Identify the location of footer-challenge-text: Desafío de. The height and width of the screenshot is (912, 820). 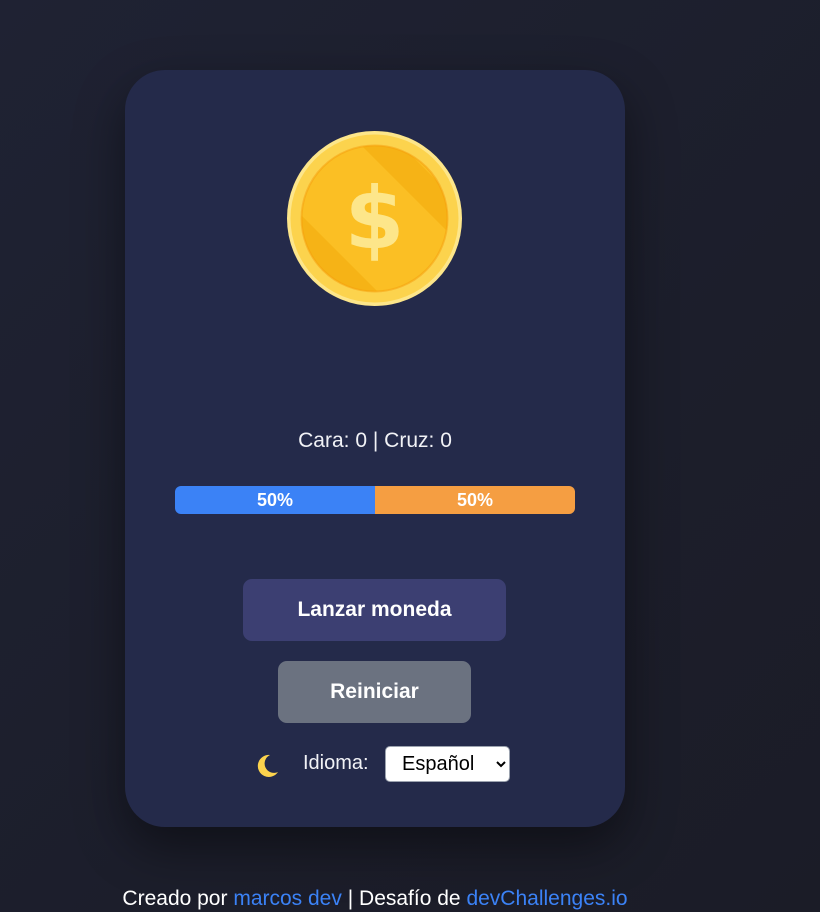
(410, 898).